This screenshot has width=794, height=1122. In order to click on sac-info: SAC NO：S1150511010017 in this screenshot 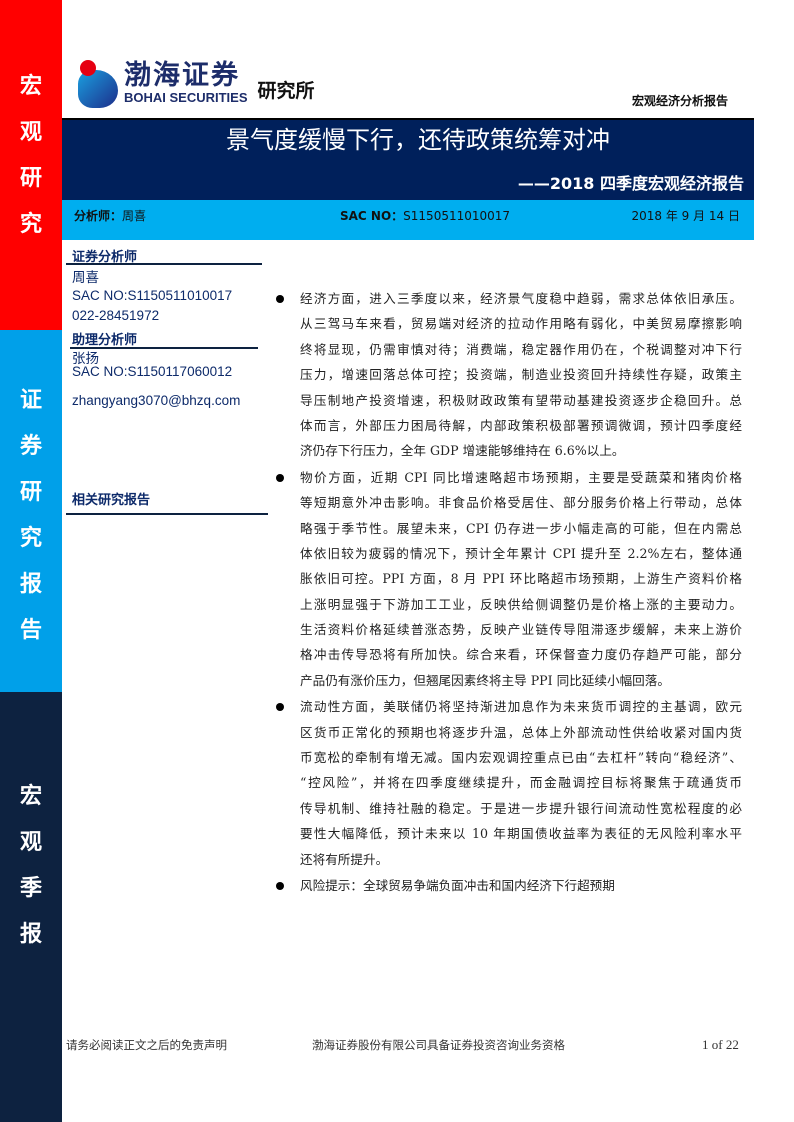, I will do `click(425, 215)`.